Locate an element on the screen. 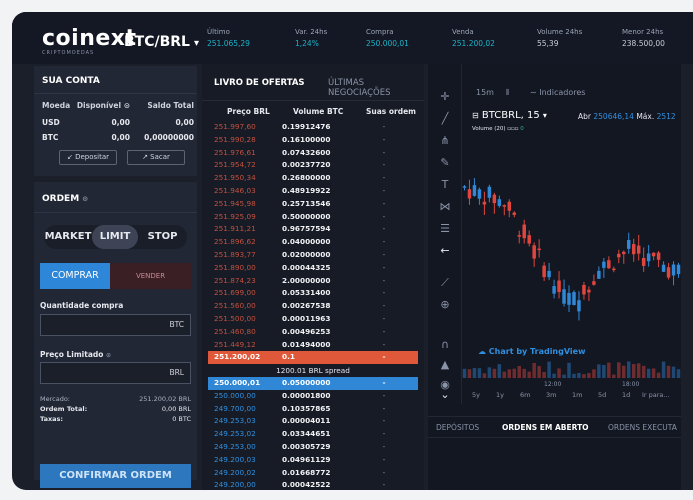 The width and height of the screenshot is (693, 500). order-type-market: MARKET is located at coordinates (68, 237).